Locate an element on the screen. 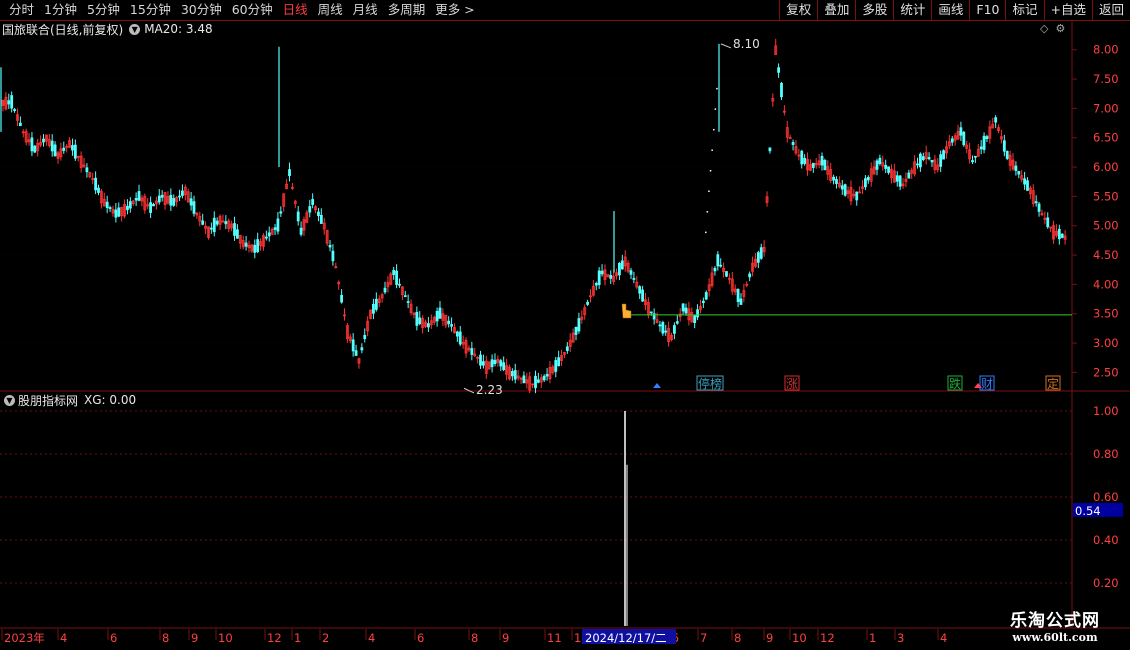 Image resolution: width=1130 pixels, height=650 pixels. price-tick-label: 6.50 is located at coordinates (1106, 138).